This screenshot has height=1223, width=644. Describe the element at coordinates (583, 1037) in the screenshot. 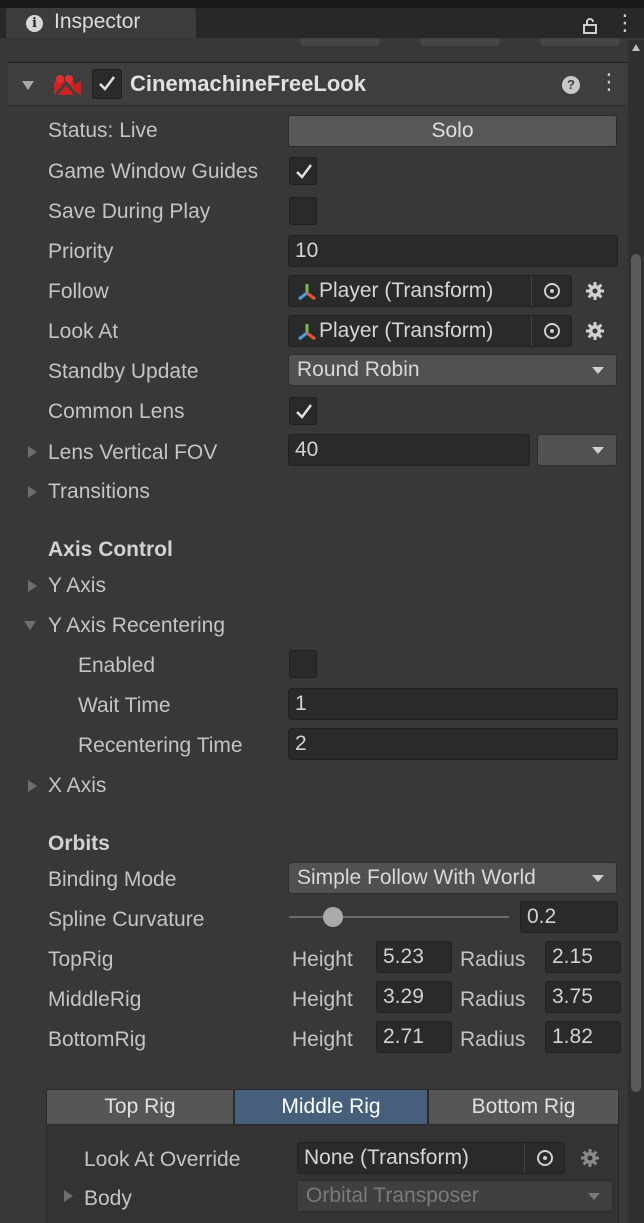

I see `bottomrig-radius-input: 1.82` at that location.